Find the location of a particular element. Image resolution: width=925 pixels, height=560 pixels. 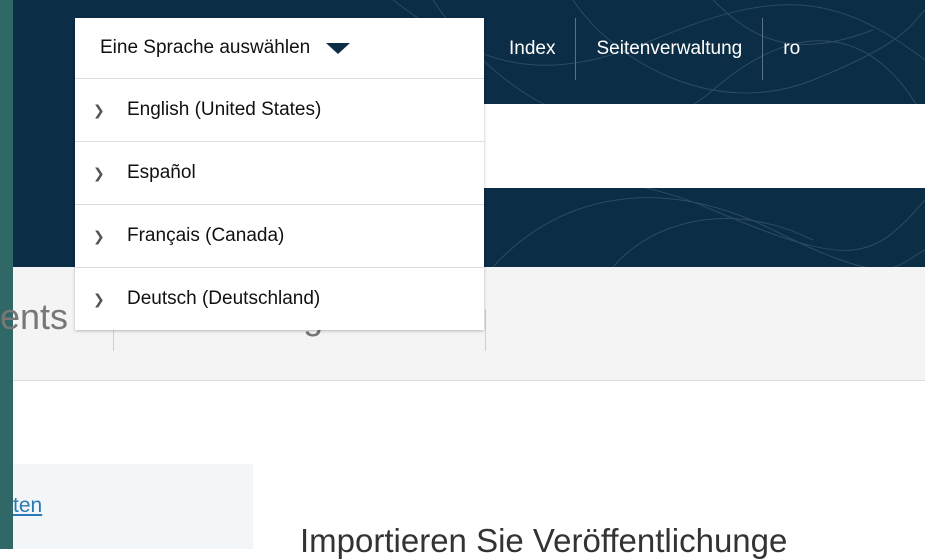

language-option-label: Deutsch (Deutschland) is located at coordinates (224, 298).